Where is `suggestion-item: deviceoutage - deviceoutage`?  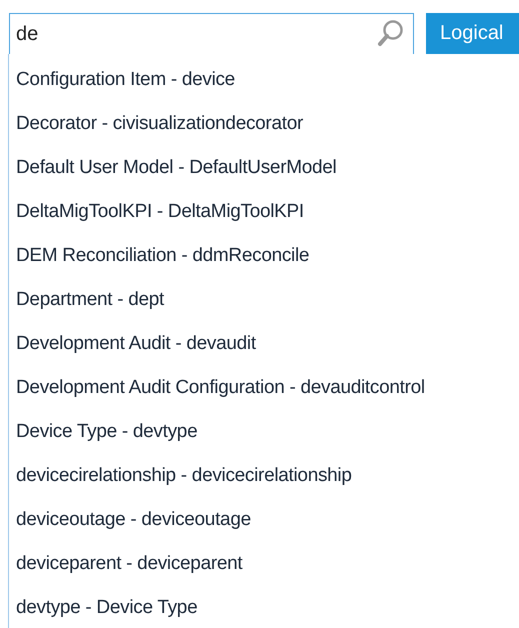
suggestion-item: deviceoutage - deviceoutage is located at coordinates (264, 520).